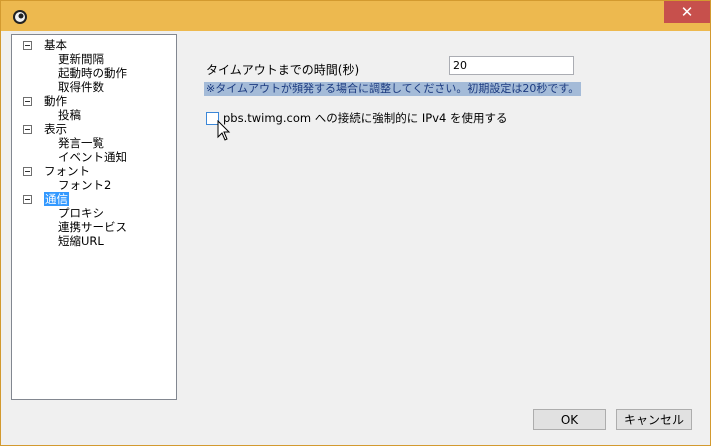  What do you see at coordinates (92, 227) in the screenshot?
I see `tree-item-linked-services: 連携サービス` at bounding box center [92, 227].